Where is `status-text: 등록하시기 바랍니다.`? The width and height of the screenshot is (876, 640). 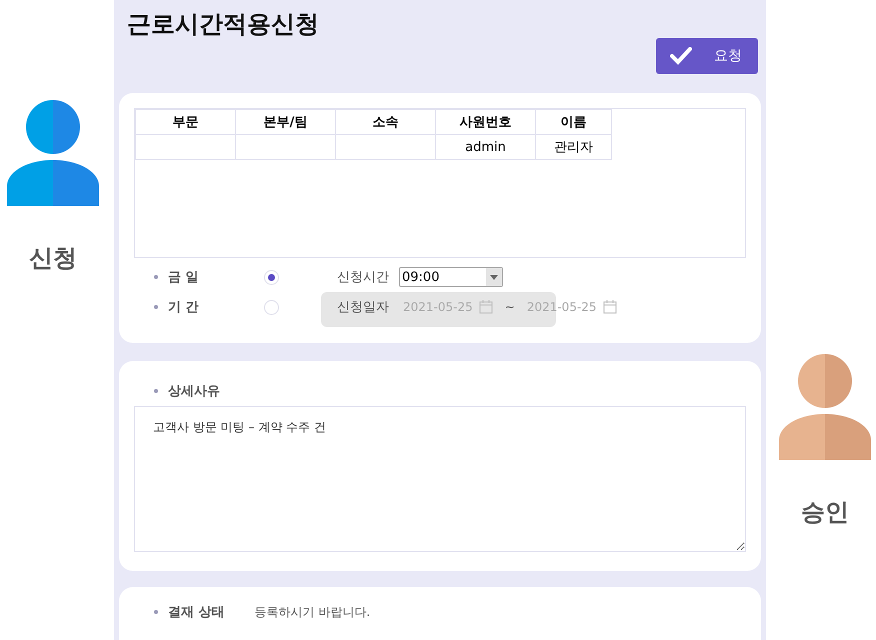 status-text: 등록하시기 바랍니다. is located at coordinates (312, 612).